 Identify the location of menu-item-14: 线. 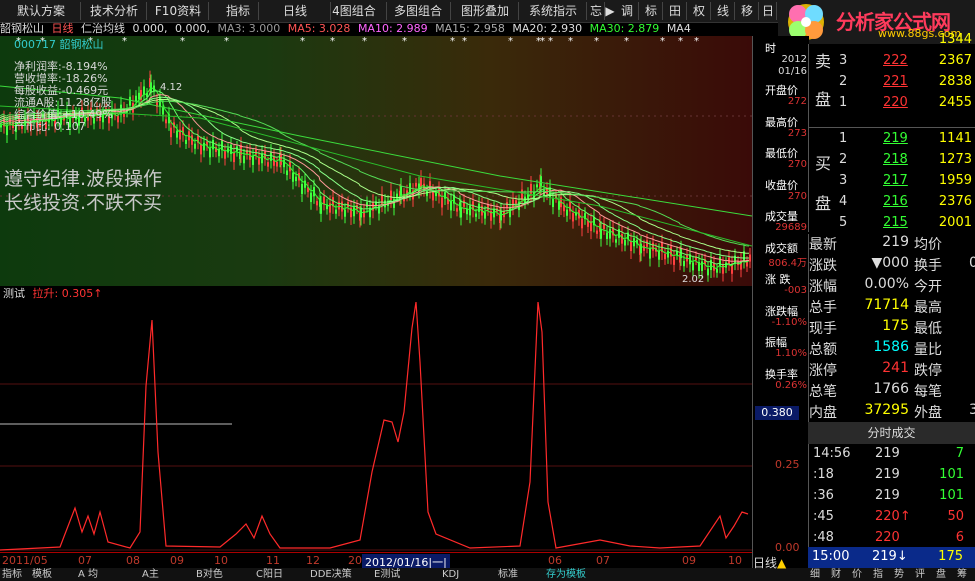
(723, 11).